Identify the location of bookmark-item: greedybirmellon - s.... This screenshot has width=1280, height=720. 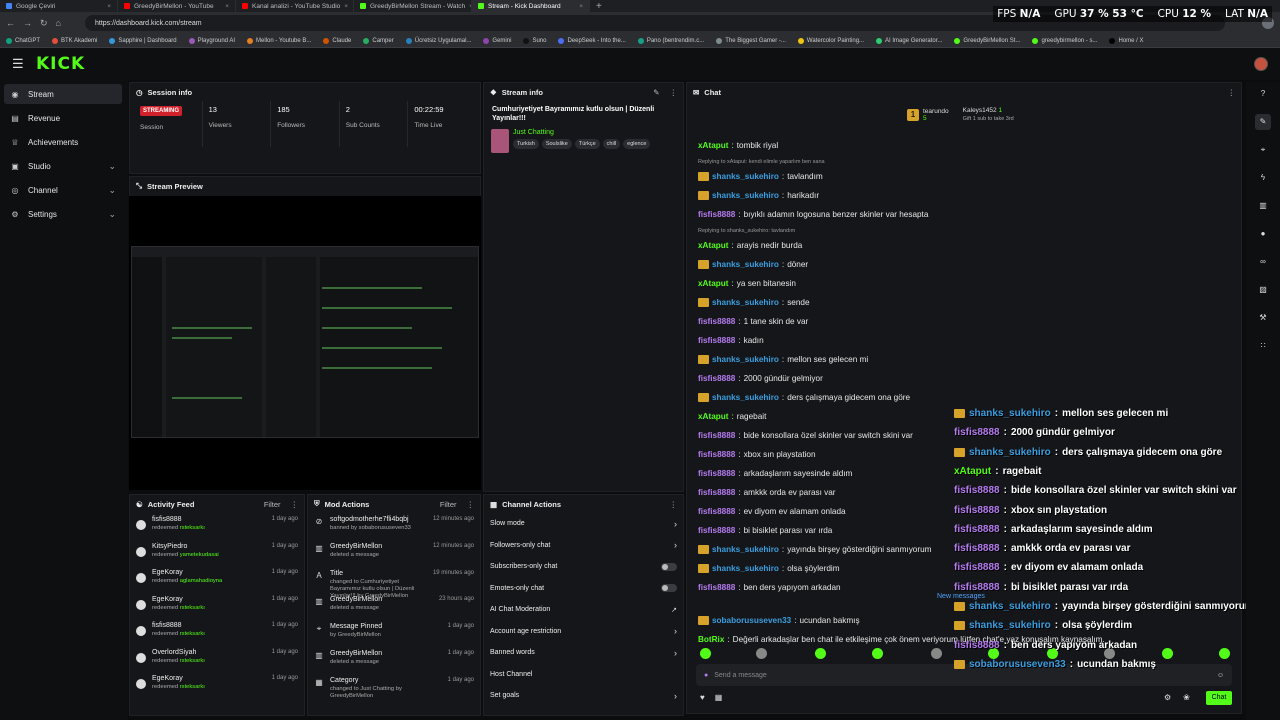
(1064, 40).